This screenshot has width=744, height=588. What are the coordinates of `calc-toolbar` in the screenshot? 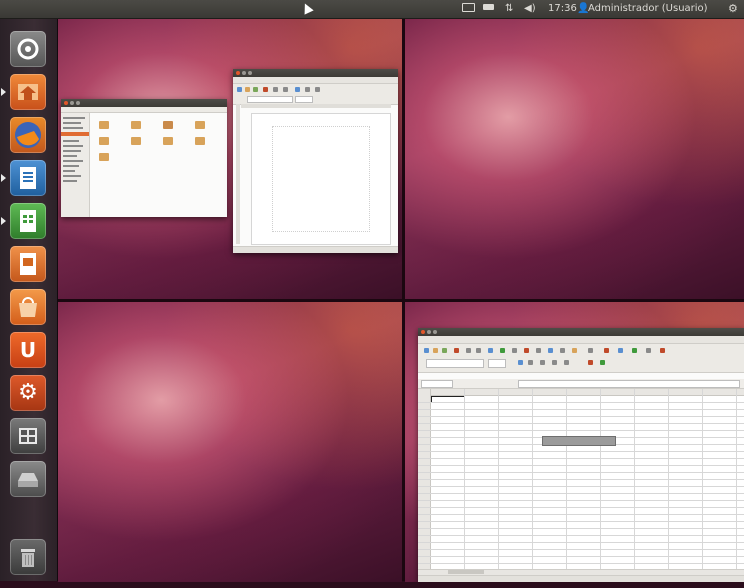 It's located at (581, 358).